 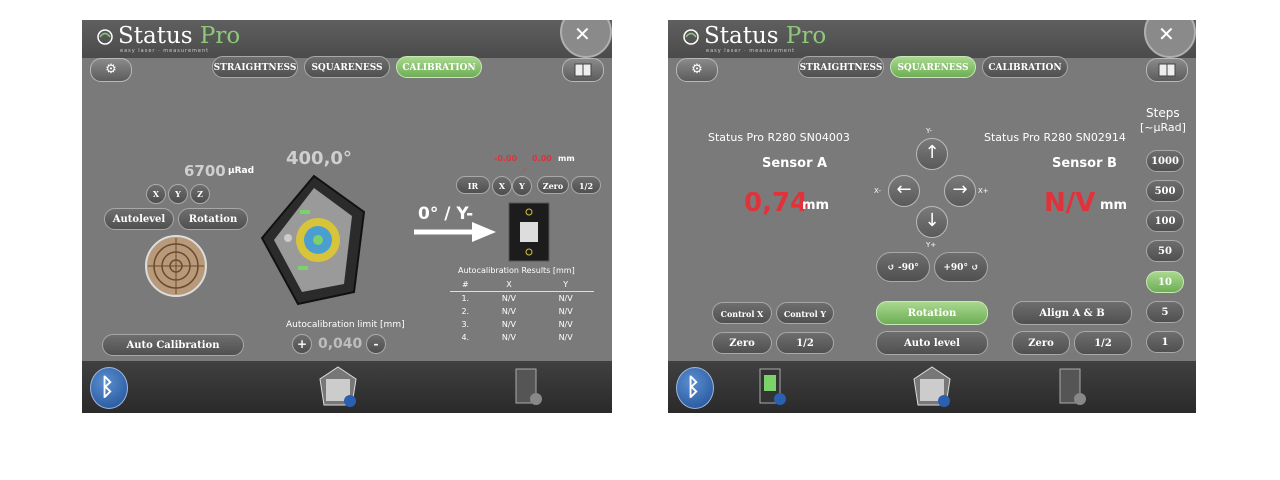 I want to click on axis-z-button: Z, so click(x=200, y=194).